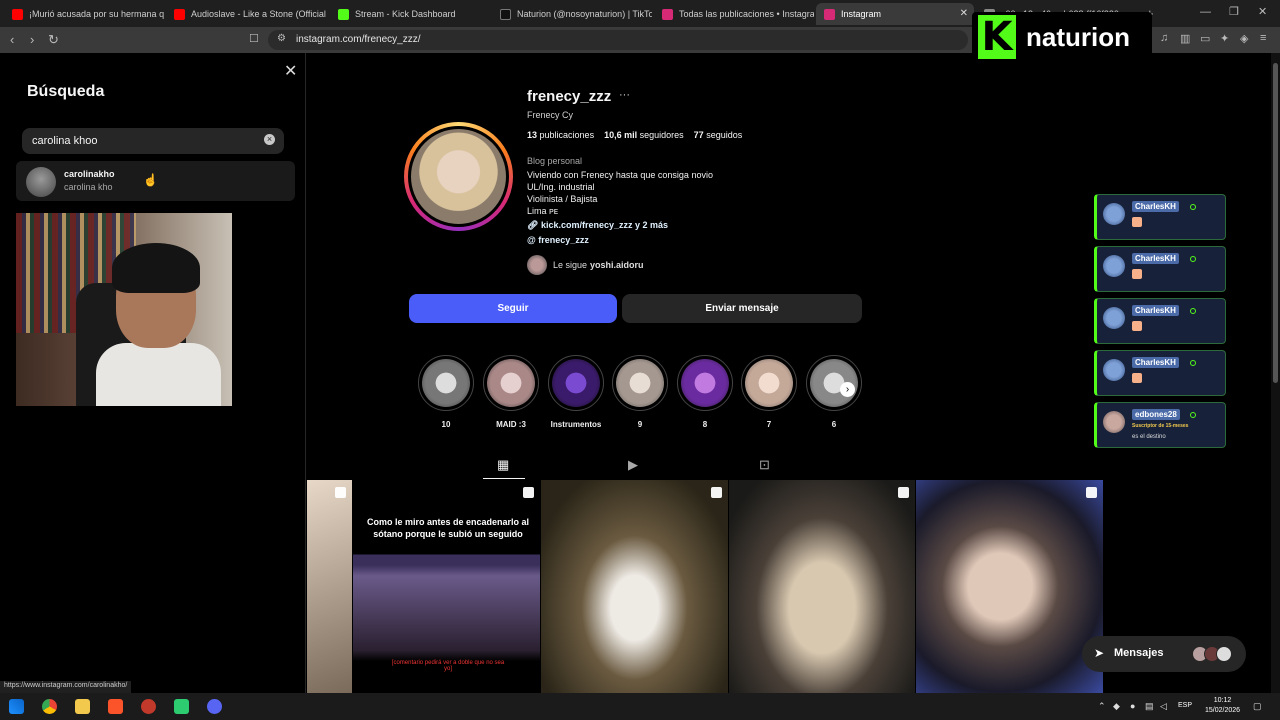  What do you see at coordinates (158, 374) in the screenshot?
I see `shirt-image` at bounding box center [158, 374].